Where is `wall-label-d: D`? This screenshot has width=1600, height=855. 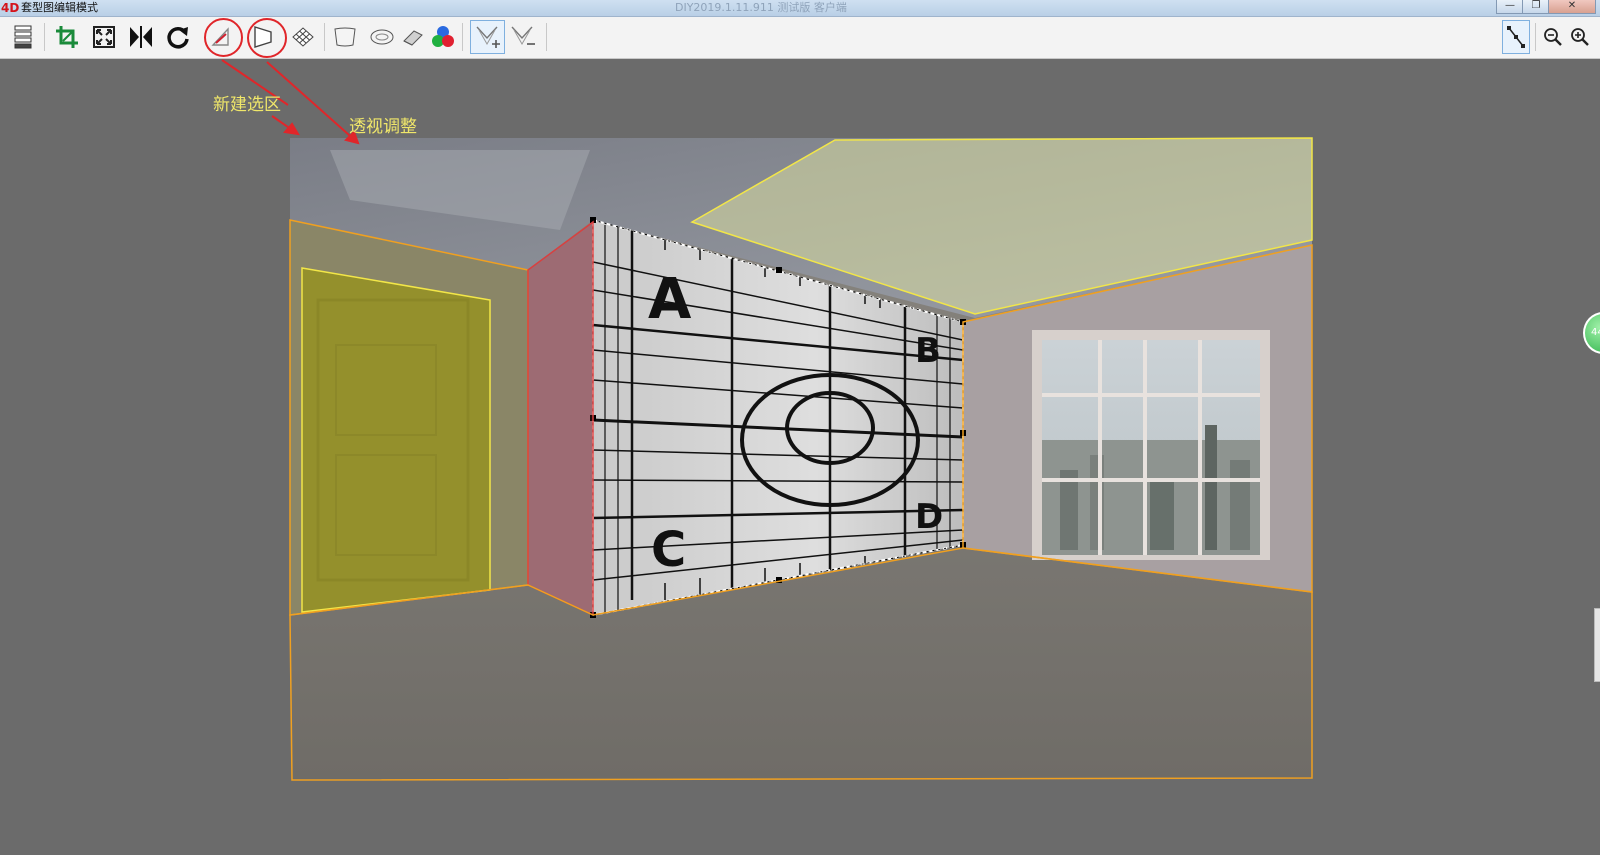 wall-label-d: D is located at coordinates (929, 517).